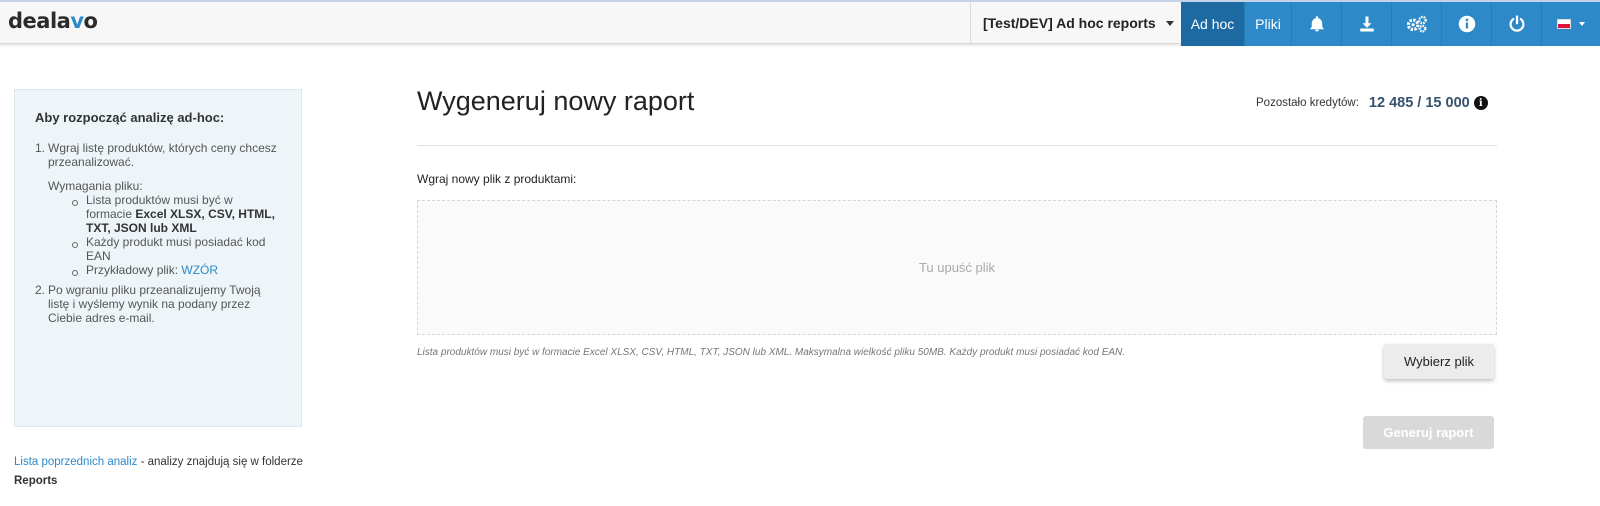 The height and width of the screenshot is (506, 1600). Describe the element at coordinates (556, 101) in the screenshot. I see `page-title: Wygeneruj nowy raport` at that location.